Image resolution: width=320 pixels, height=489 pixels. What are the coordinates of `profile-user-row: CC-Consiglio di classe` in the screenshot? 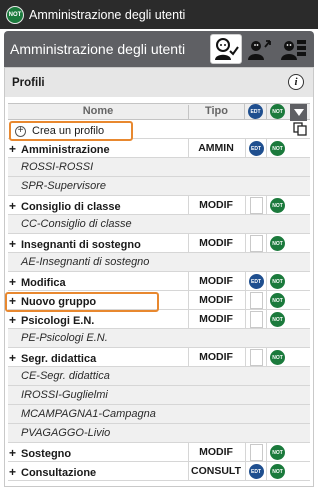 It's located at (159, 224).